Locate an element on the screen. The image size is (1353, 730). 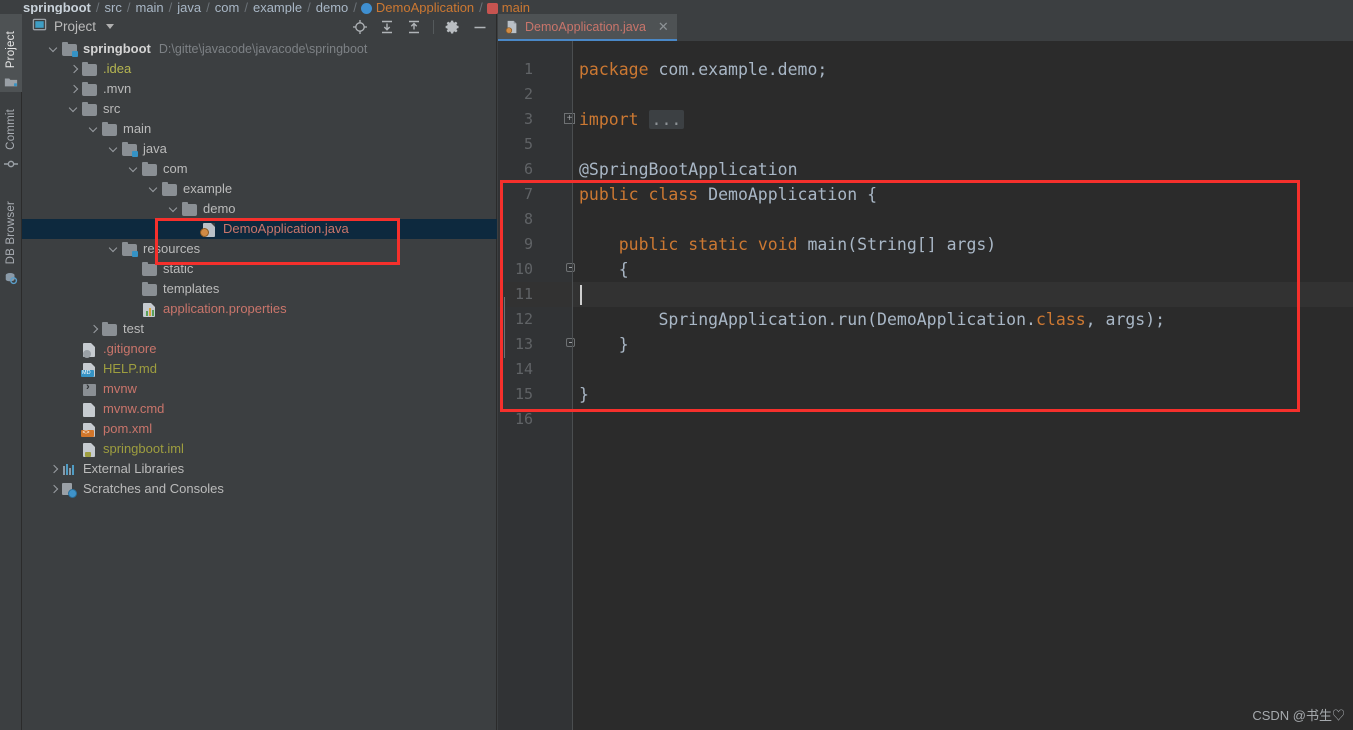
tree-row: pom.xml is located at coordinates (259, 429).